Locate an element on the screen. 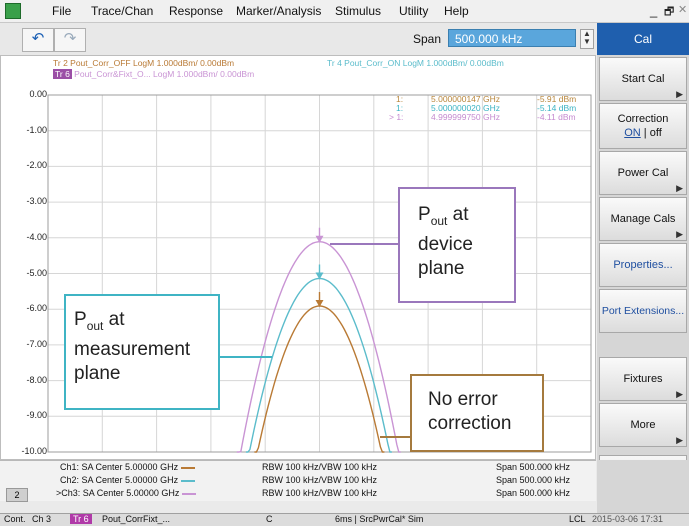 This screenshot has height=526, width=689. power-cal-button: Power Cal ▶ is located at coordinates (643, 173).